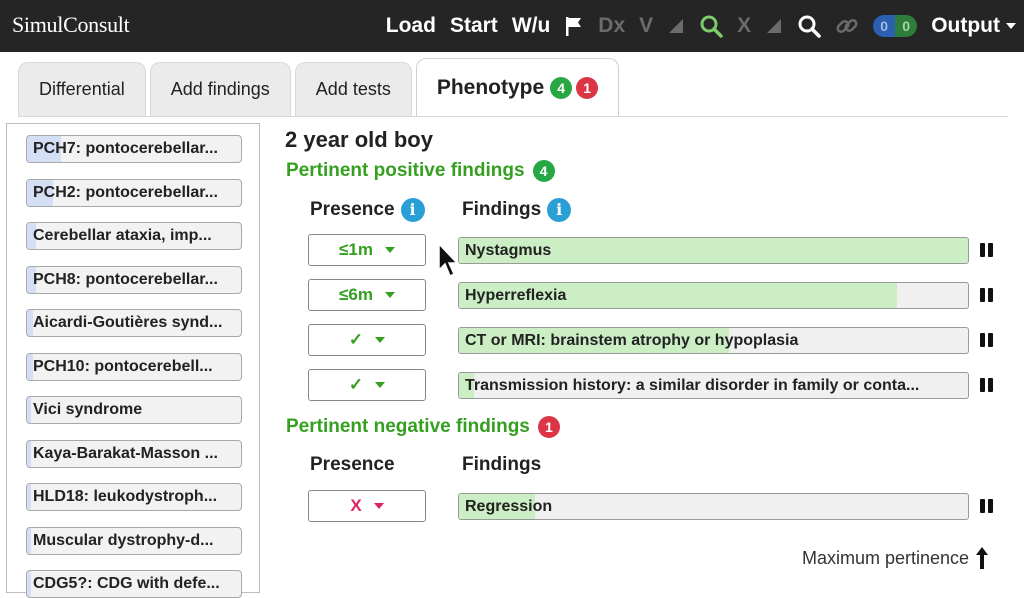  I want to click on start-button: Start, so click(474, 26).